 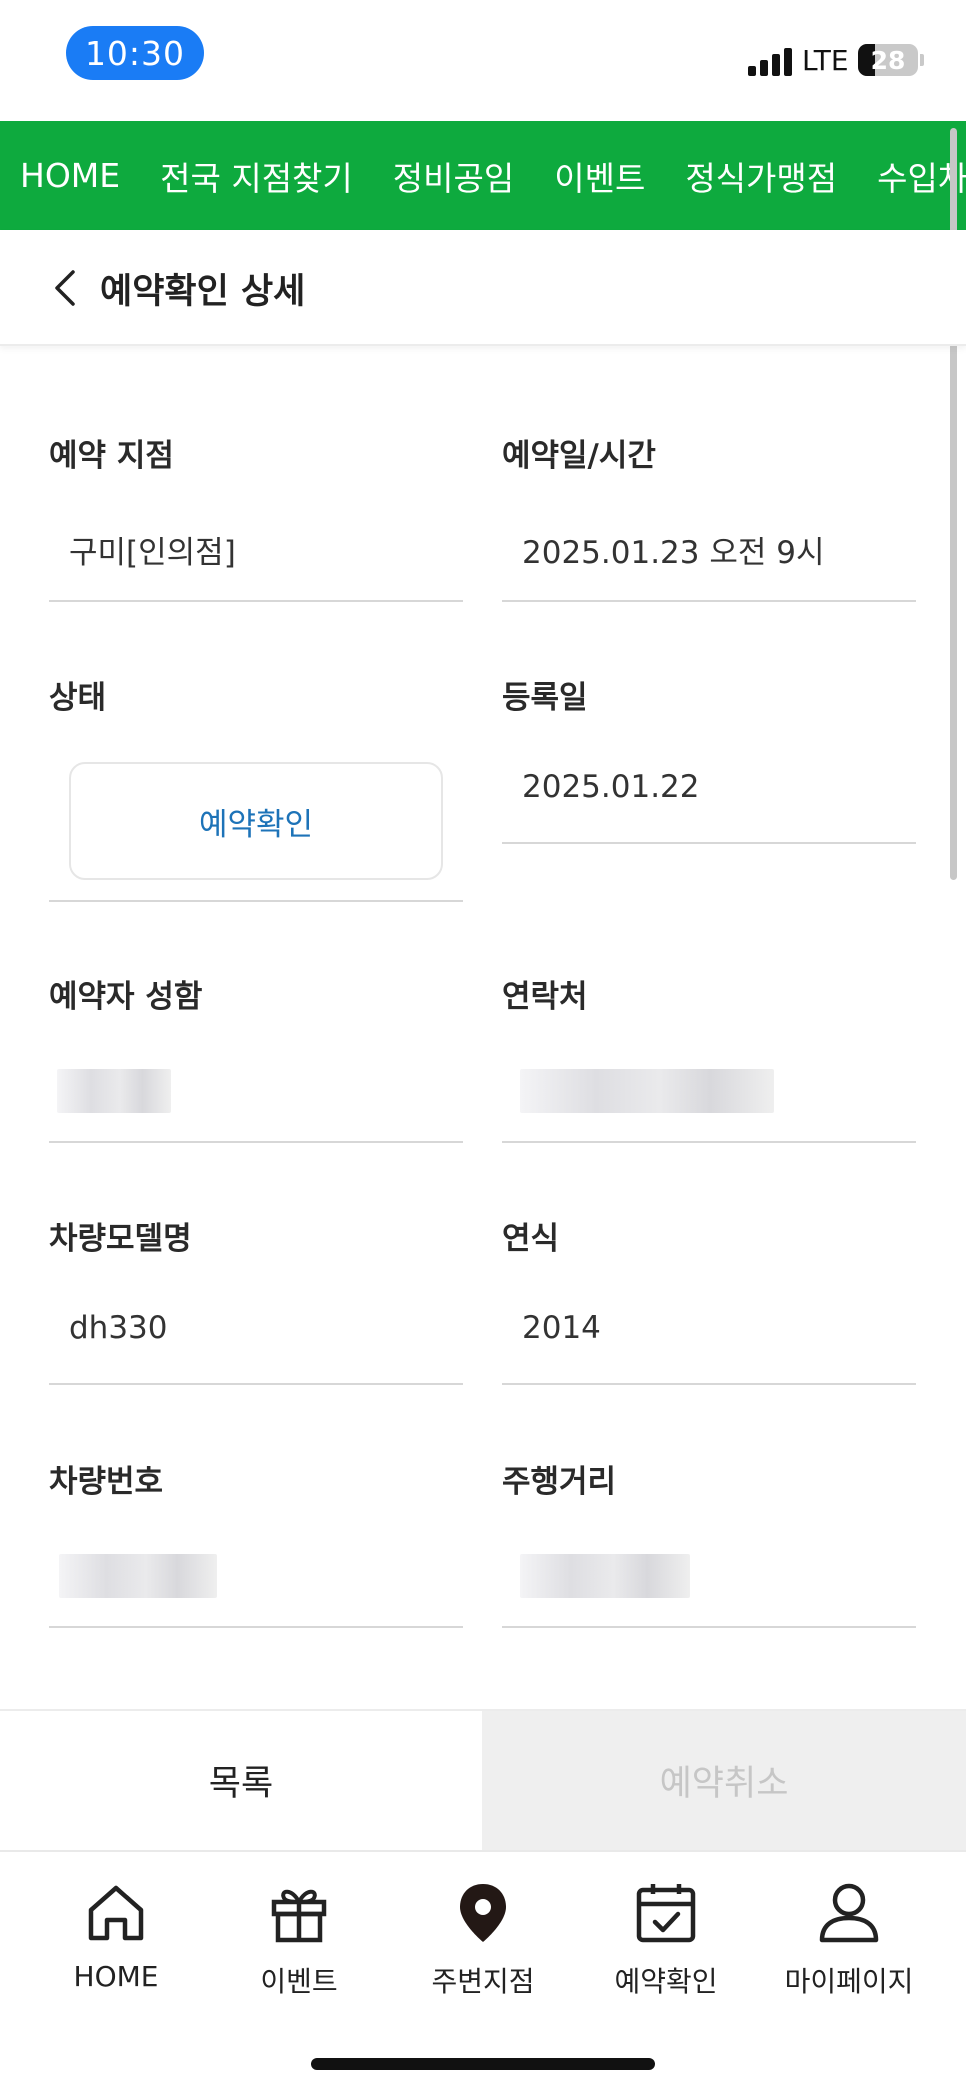 I want to click on top-nav: HOME 전국 지점찾기 정비공임 이벤트 정식가맹점 수입차전, so click(x=483, y=175).